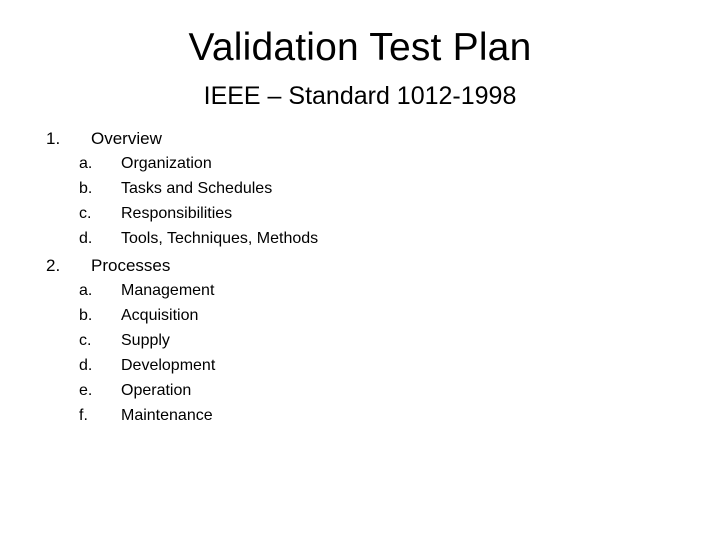  Describe the element at coordinates (131, 265) in the screenshot. I see `section-label: Processes` at that location.